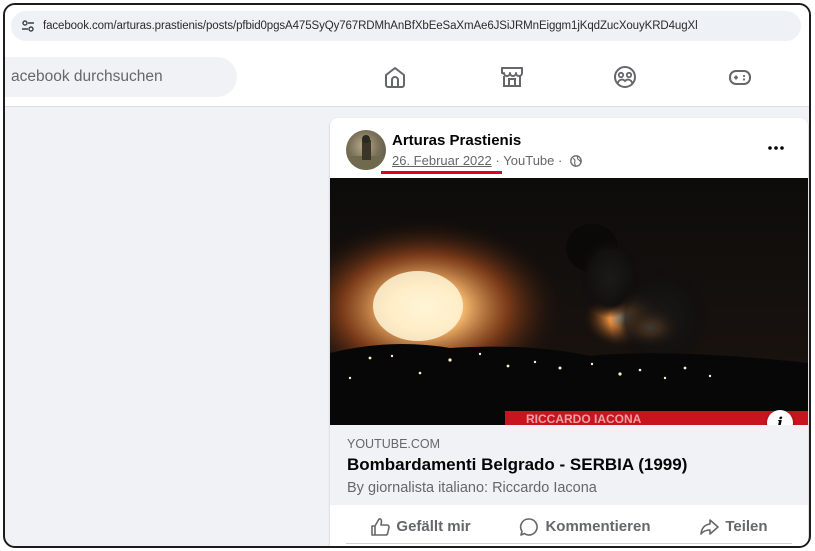  I want to click on link-domain: YOUTUBE.COM, so click(394, 444).